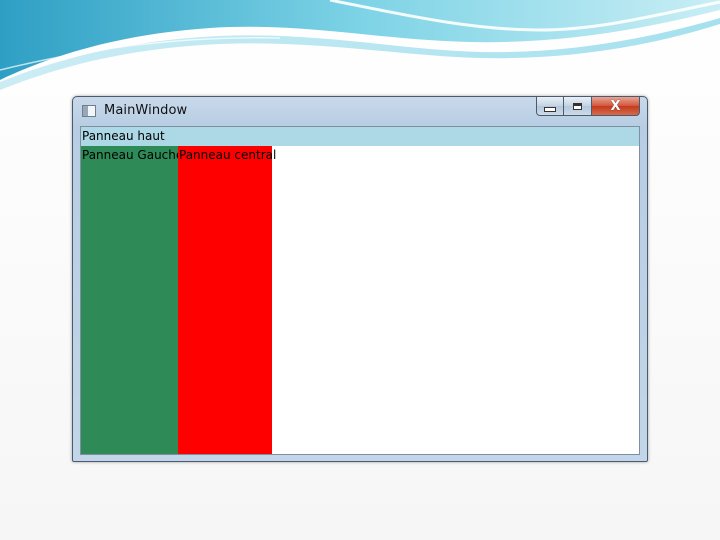 This screenshot has height=540, width=720. Describe the element at coordinates (89, 111) in the screenshot. I see `window-icon` at that location.